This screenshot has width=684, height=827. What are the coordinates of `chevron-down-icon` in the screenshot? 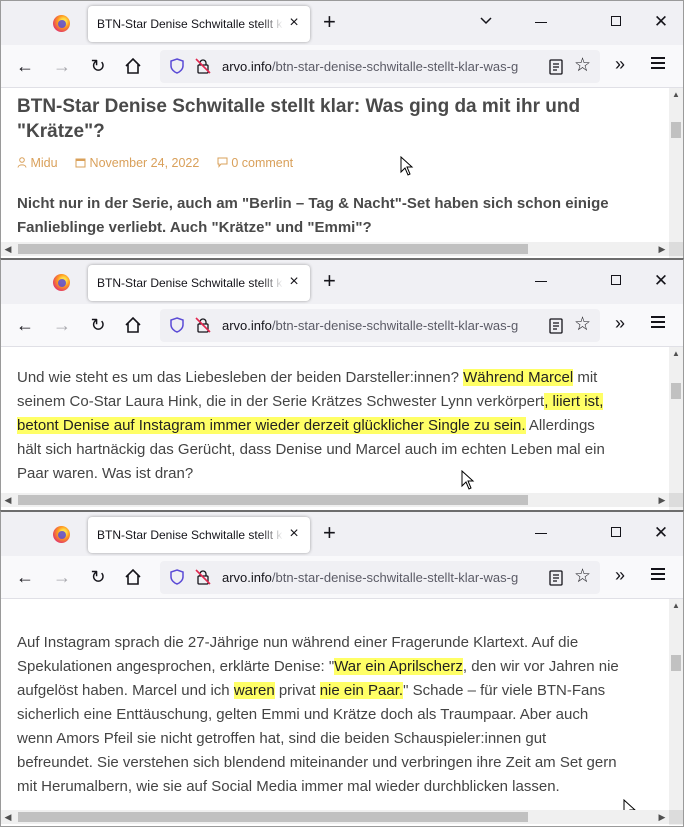 It's located at (486, 21).